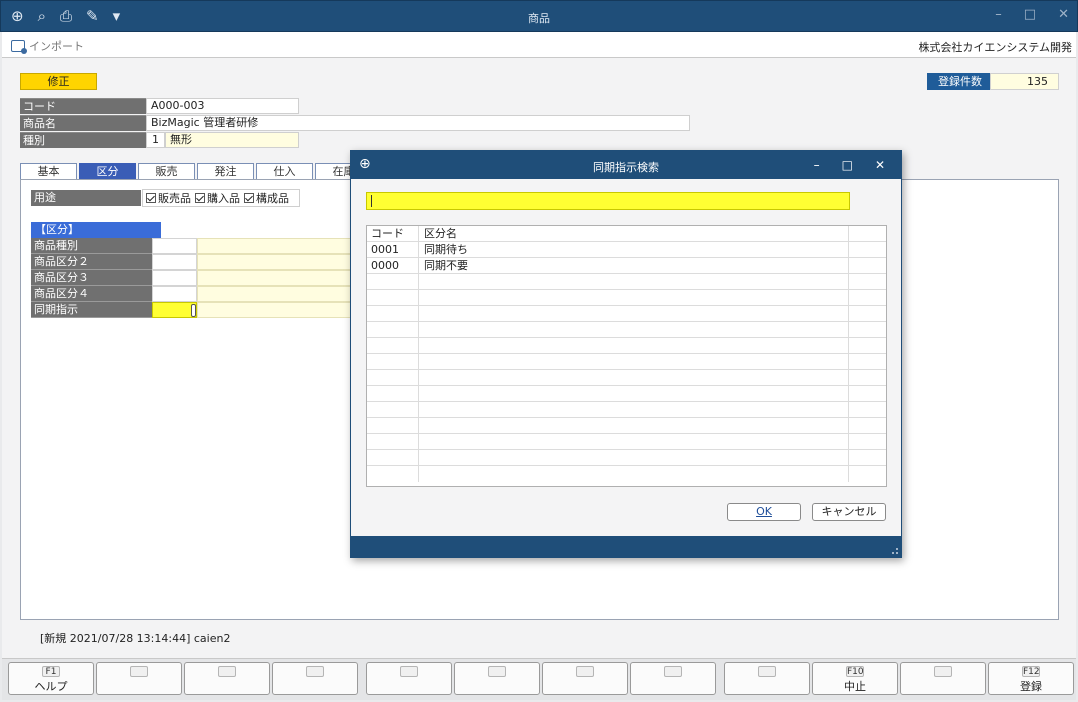  What do you see at coordinates (266, 198) in the screenshot?
I see `checkbox-component-item: 構成品` at bounding box center [266, 198].